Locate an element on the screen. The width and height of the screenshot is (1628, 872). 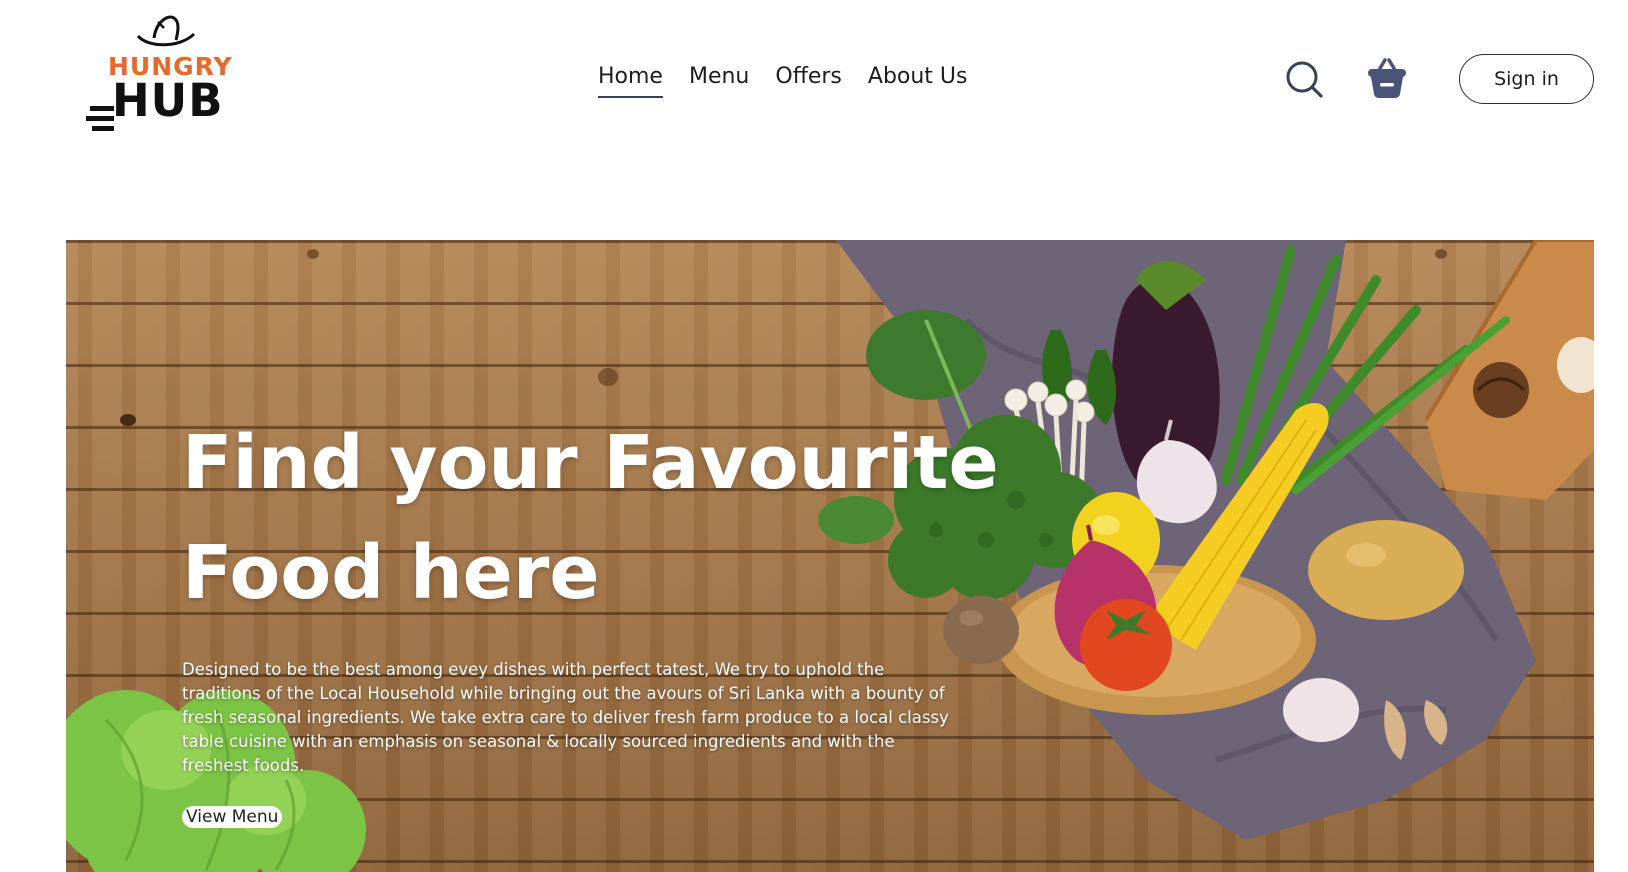
basket-icon is located at coordinates (1387, 78).